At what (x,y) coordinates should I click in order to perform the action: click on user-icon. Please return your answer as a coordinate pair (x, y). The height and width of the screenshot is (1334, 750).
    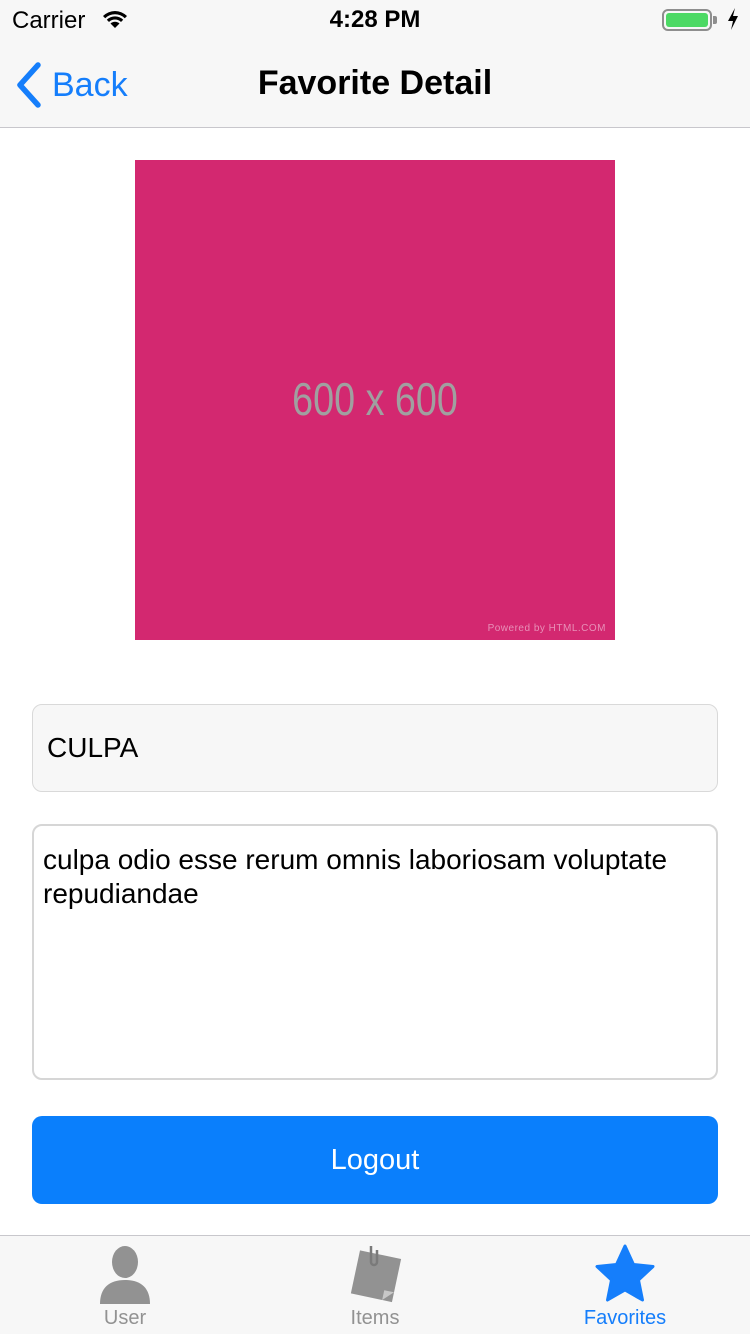
    Looking at the image, I should click on (125, 1275).